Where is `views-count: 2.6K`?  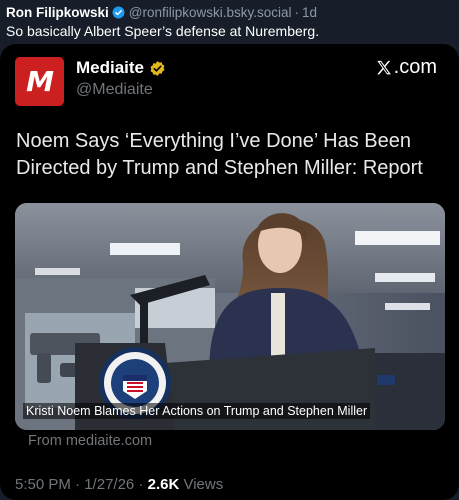
views-count: 2.6K is located at coordinates (164, 484).